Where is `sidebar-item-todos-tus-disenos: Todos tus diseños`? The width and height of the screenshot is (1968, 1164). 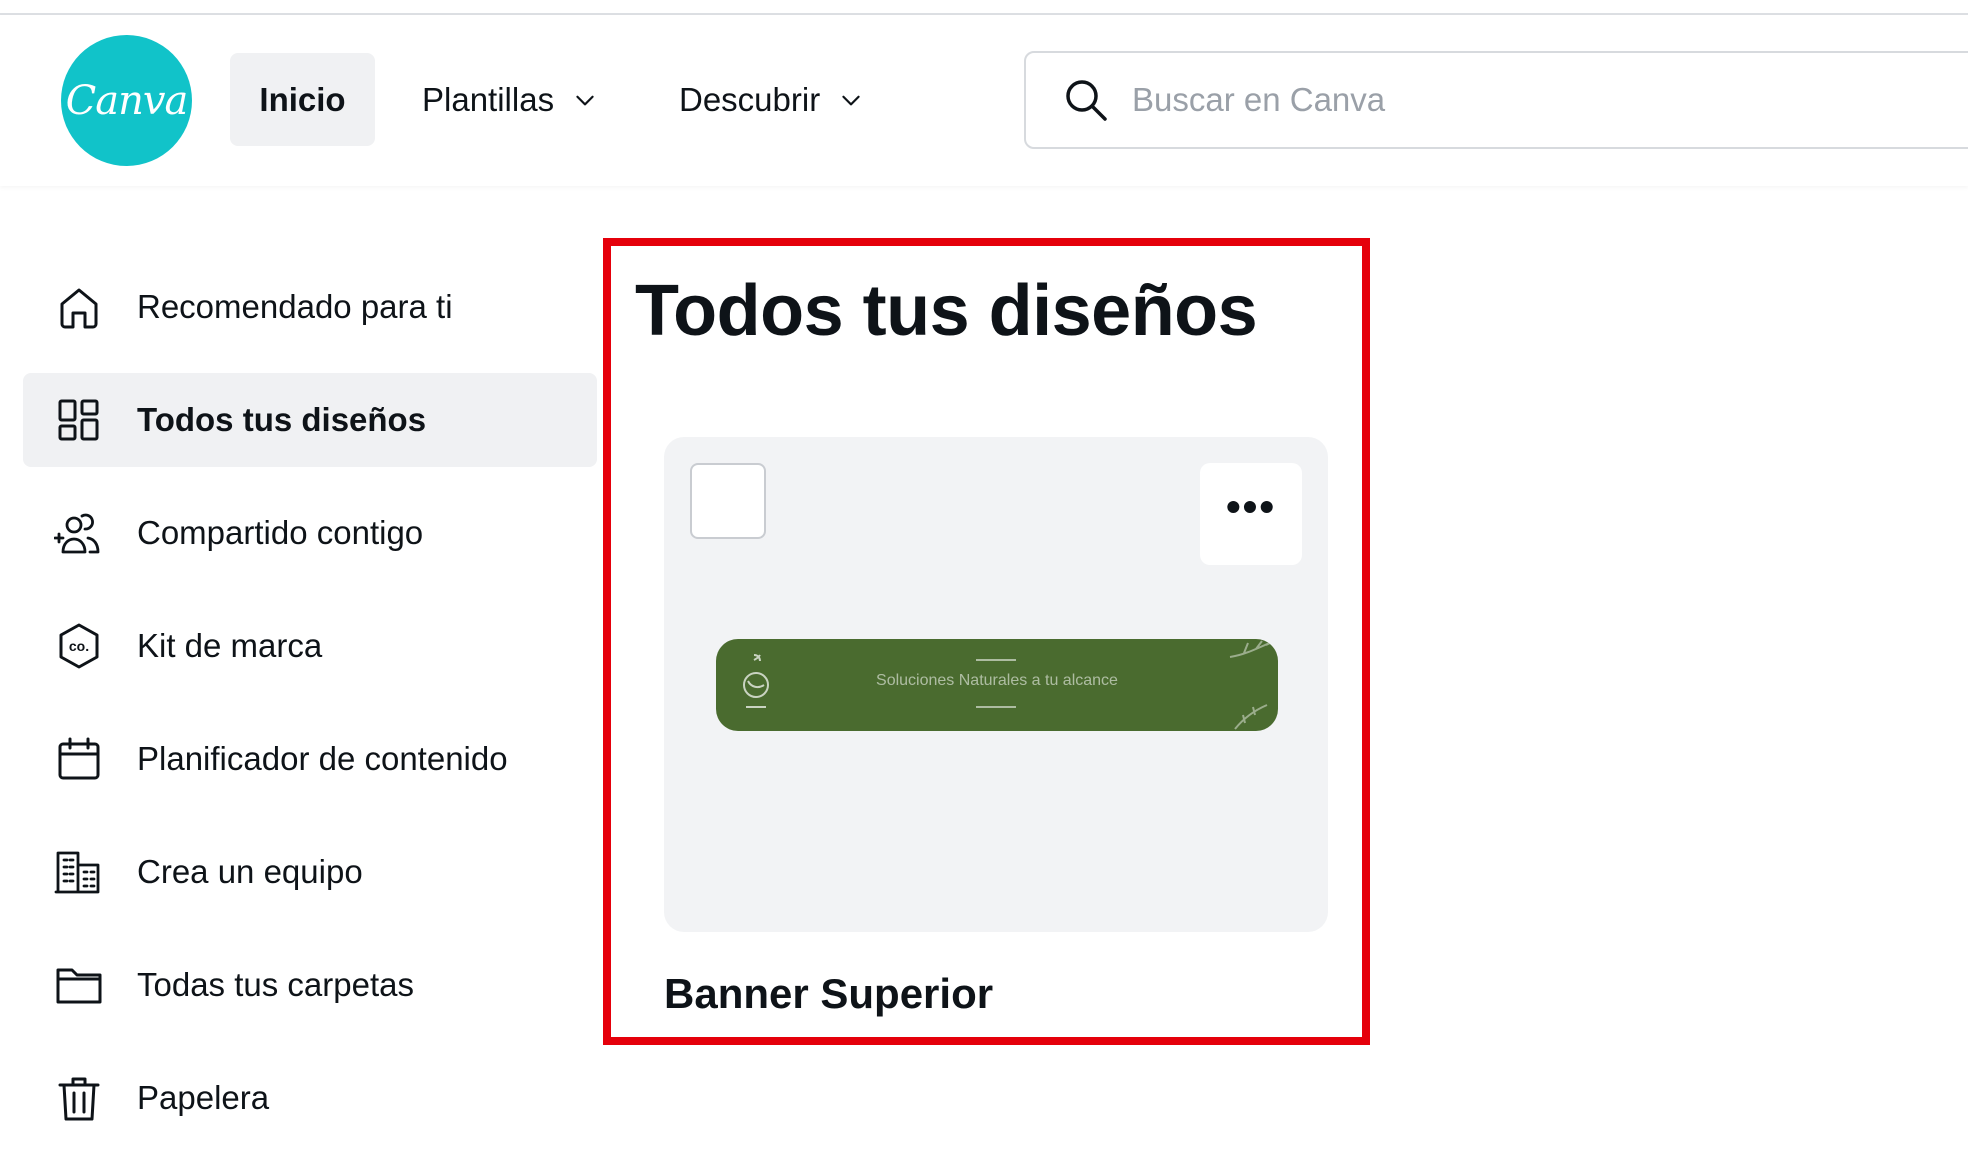
sidebar-item-todos-tus-disenos: Todos tus diseños is located at coordinates (310, 420).